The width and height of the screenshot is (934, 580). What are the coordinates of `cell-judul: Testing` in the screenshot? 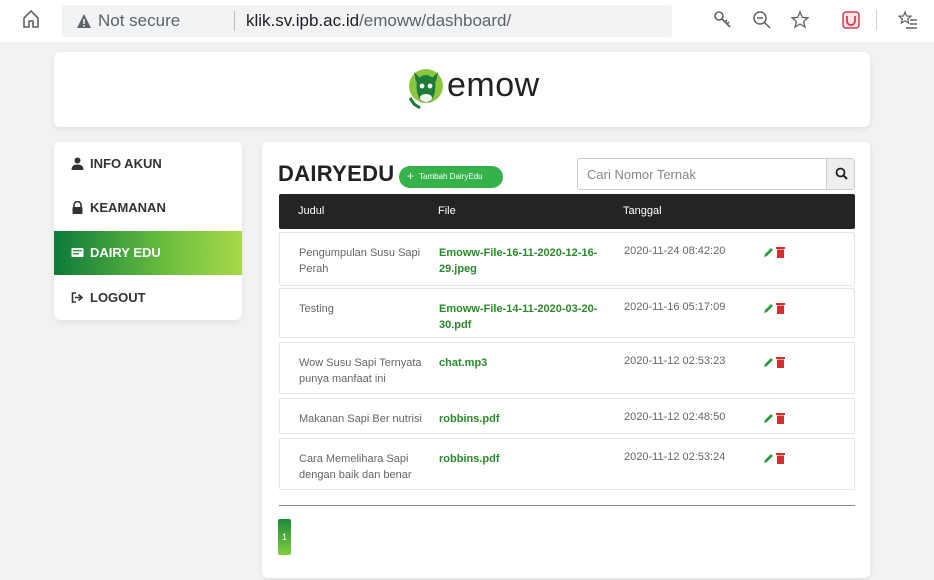 It's located at (316, 309).